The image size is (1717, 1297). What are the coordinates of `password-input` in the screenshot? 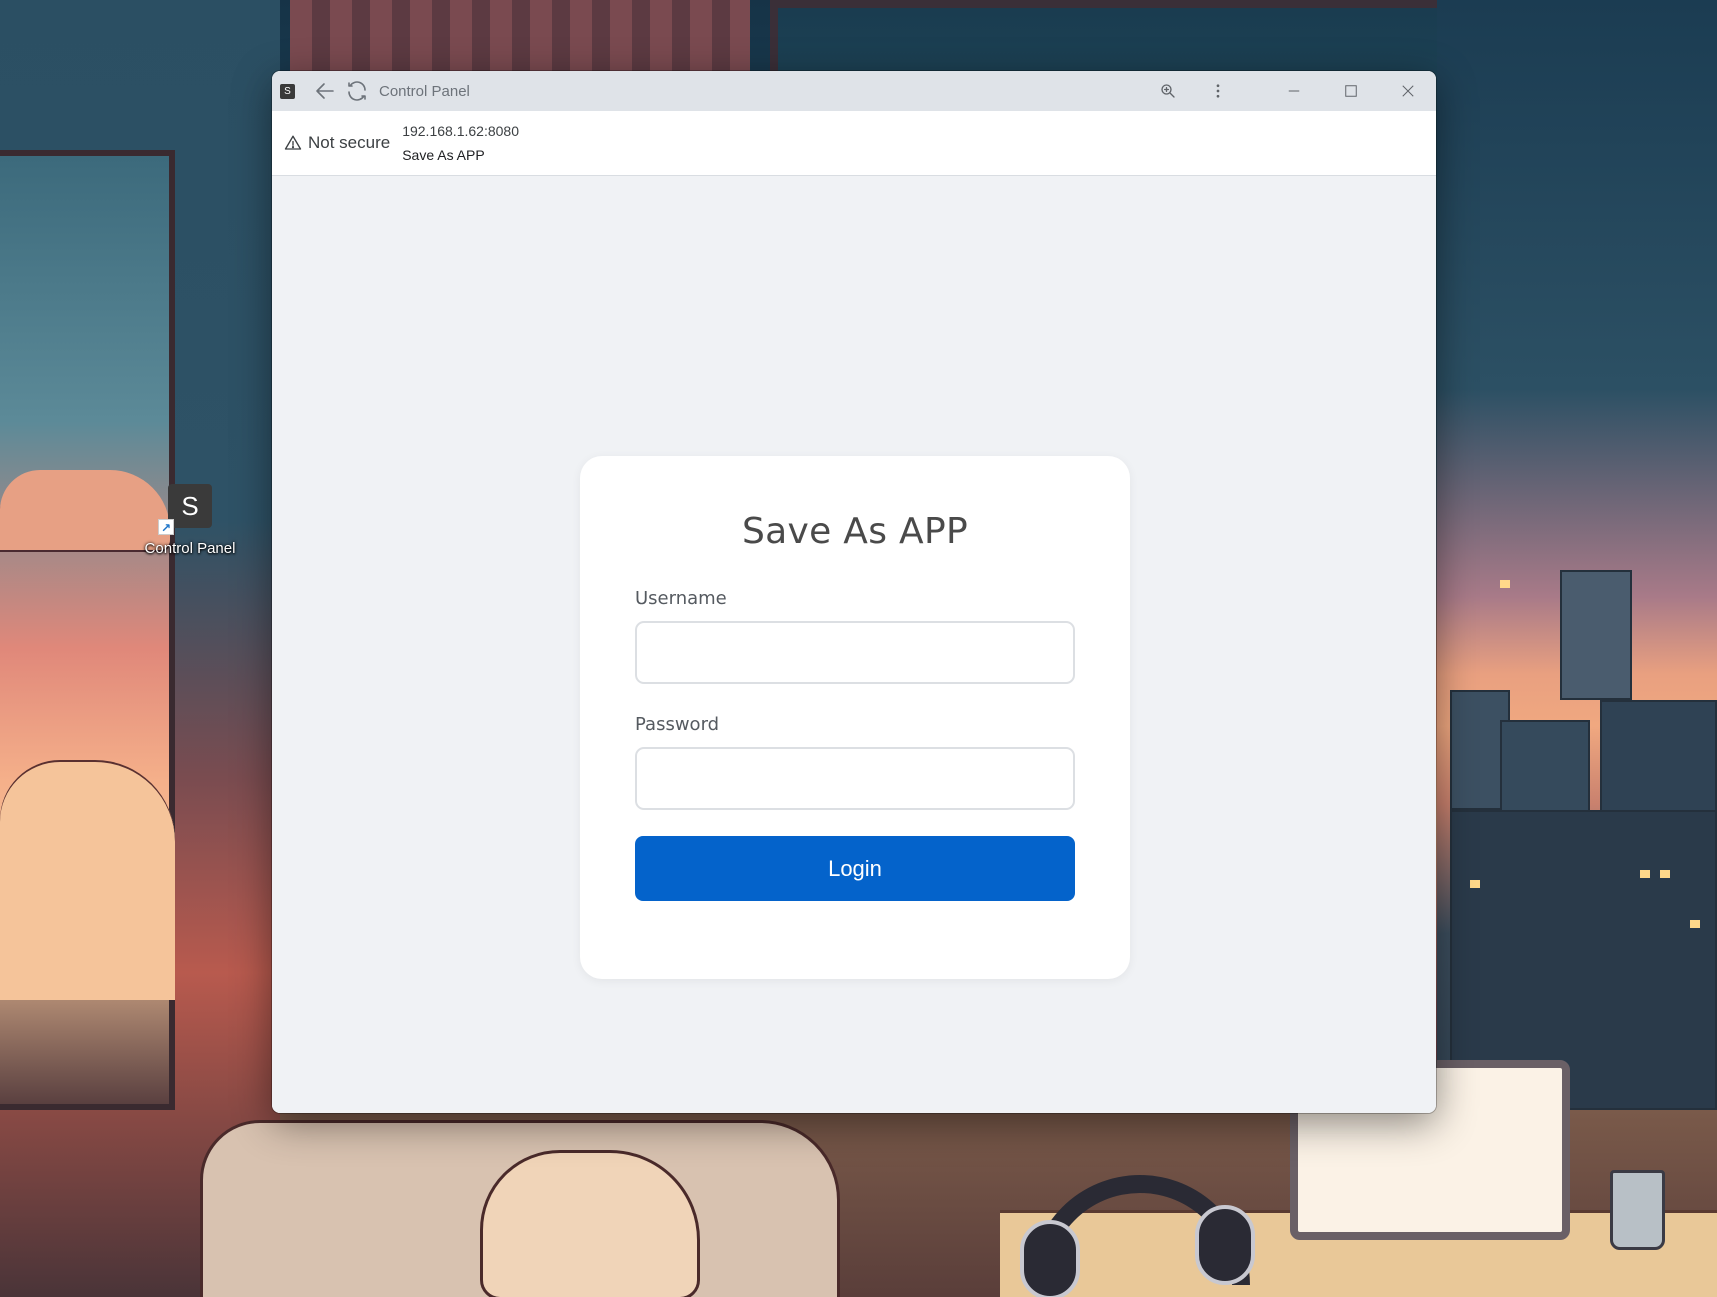 It's located at (855, 778).